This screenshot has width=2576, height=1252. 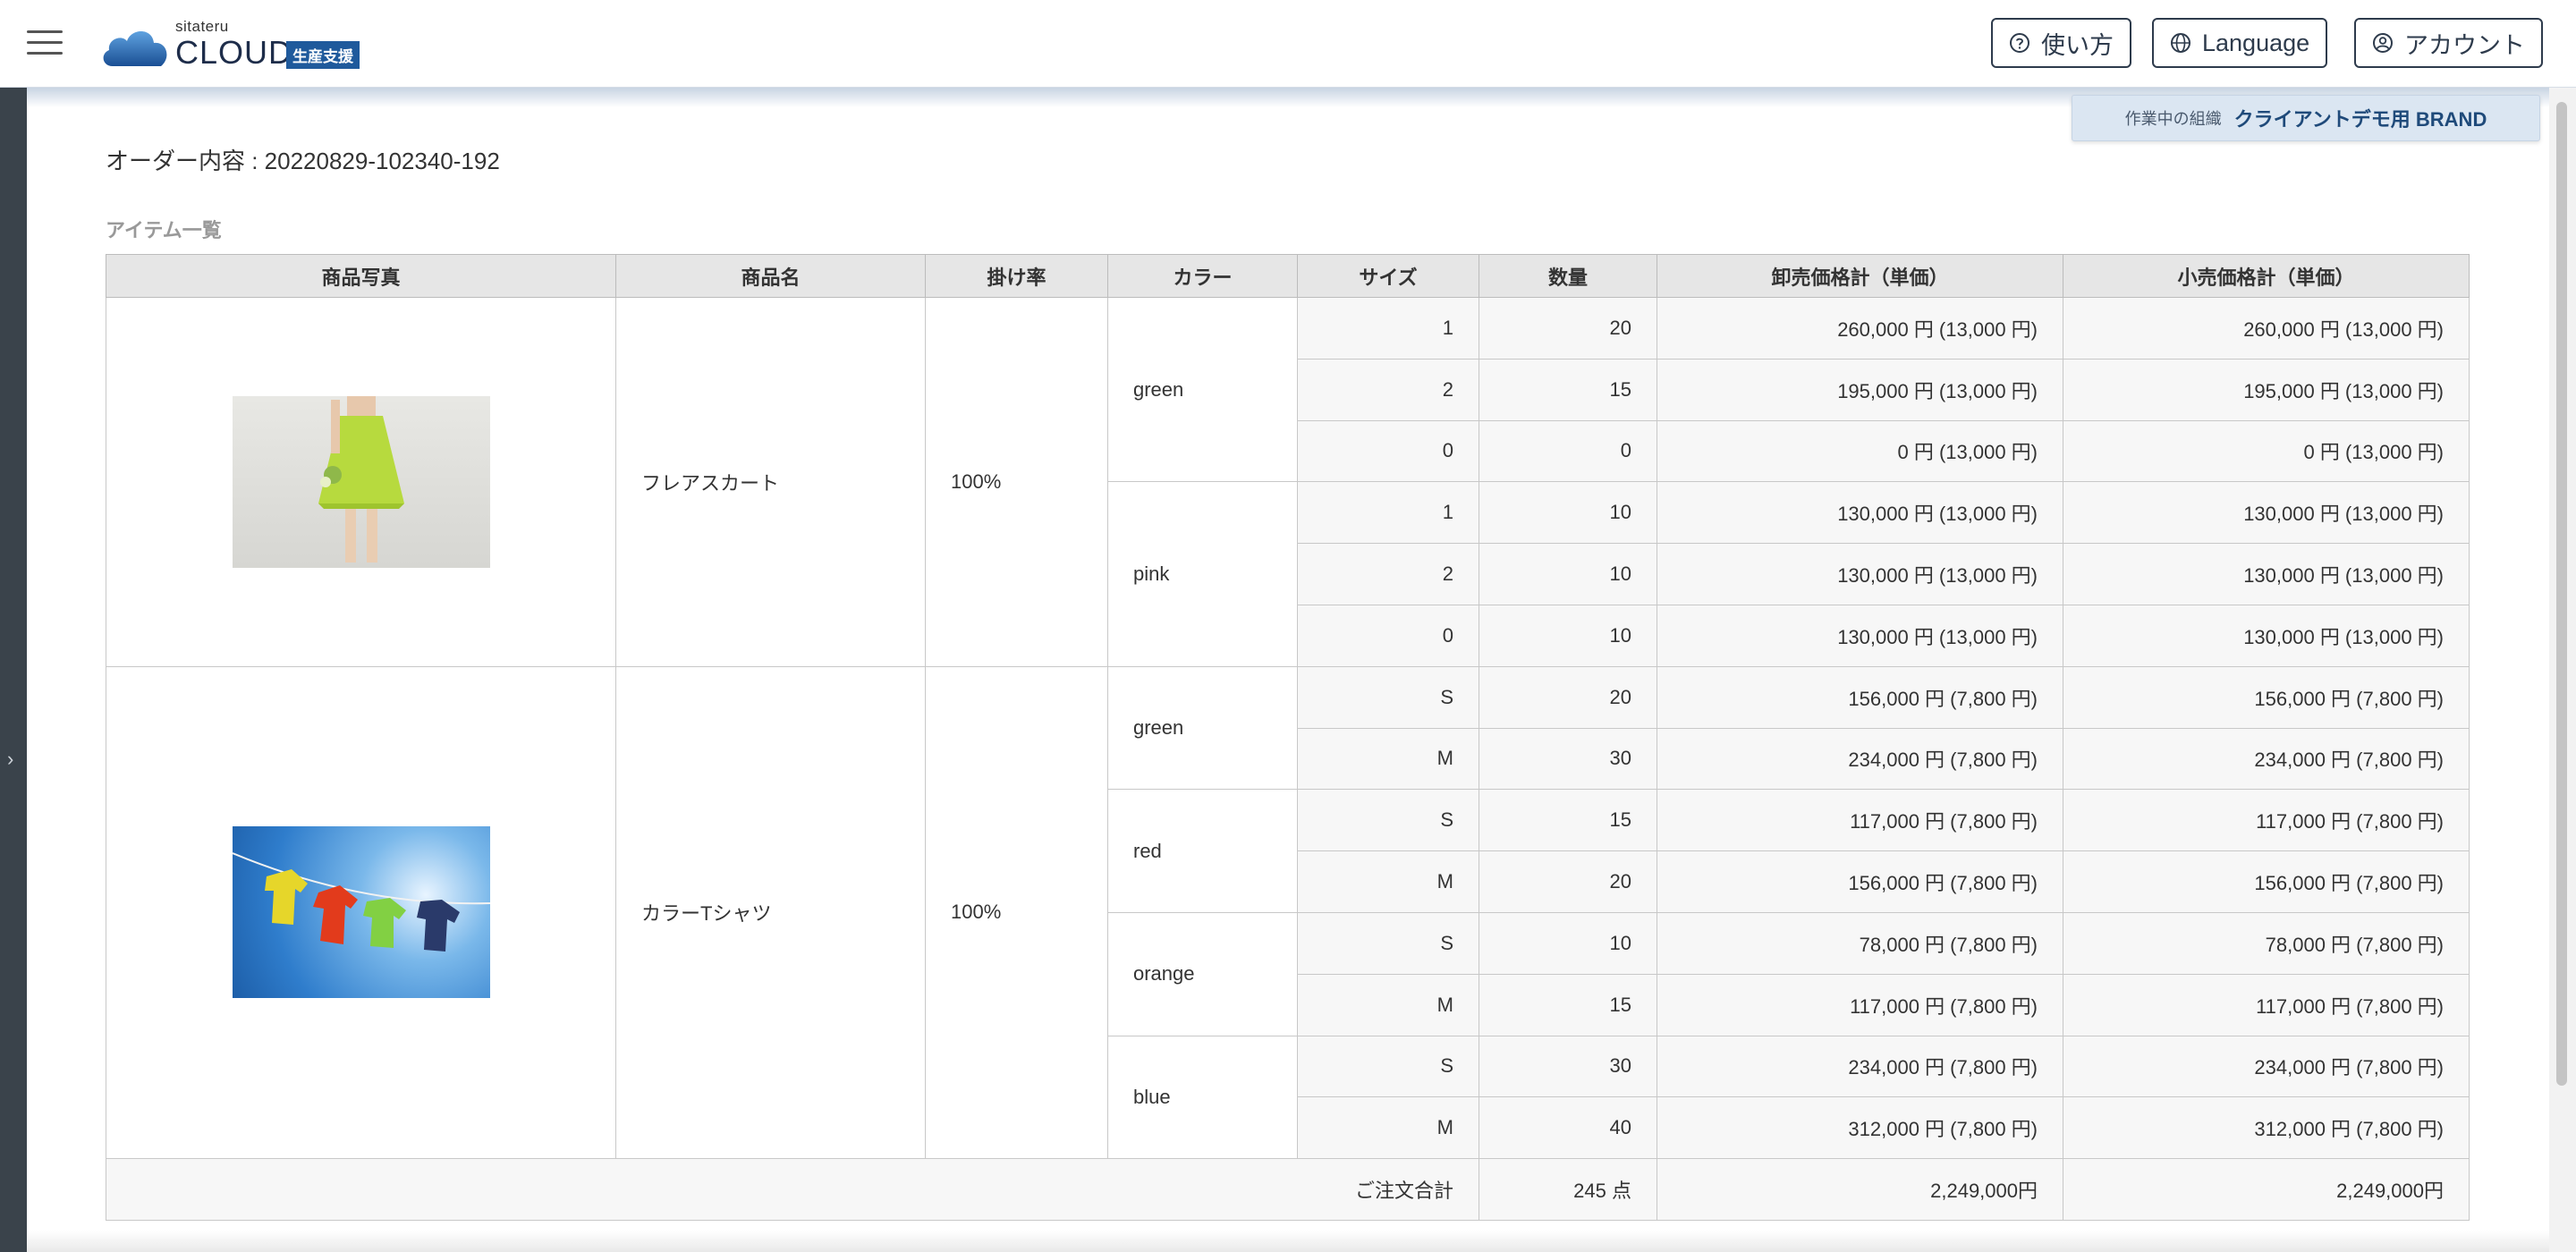 I want to click on color-label: blue, so click(x=1202, y=1097).